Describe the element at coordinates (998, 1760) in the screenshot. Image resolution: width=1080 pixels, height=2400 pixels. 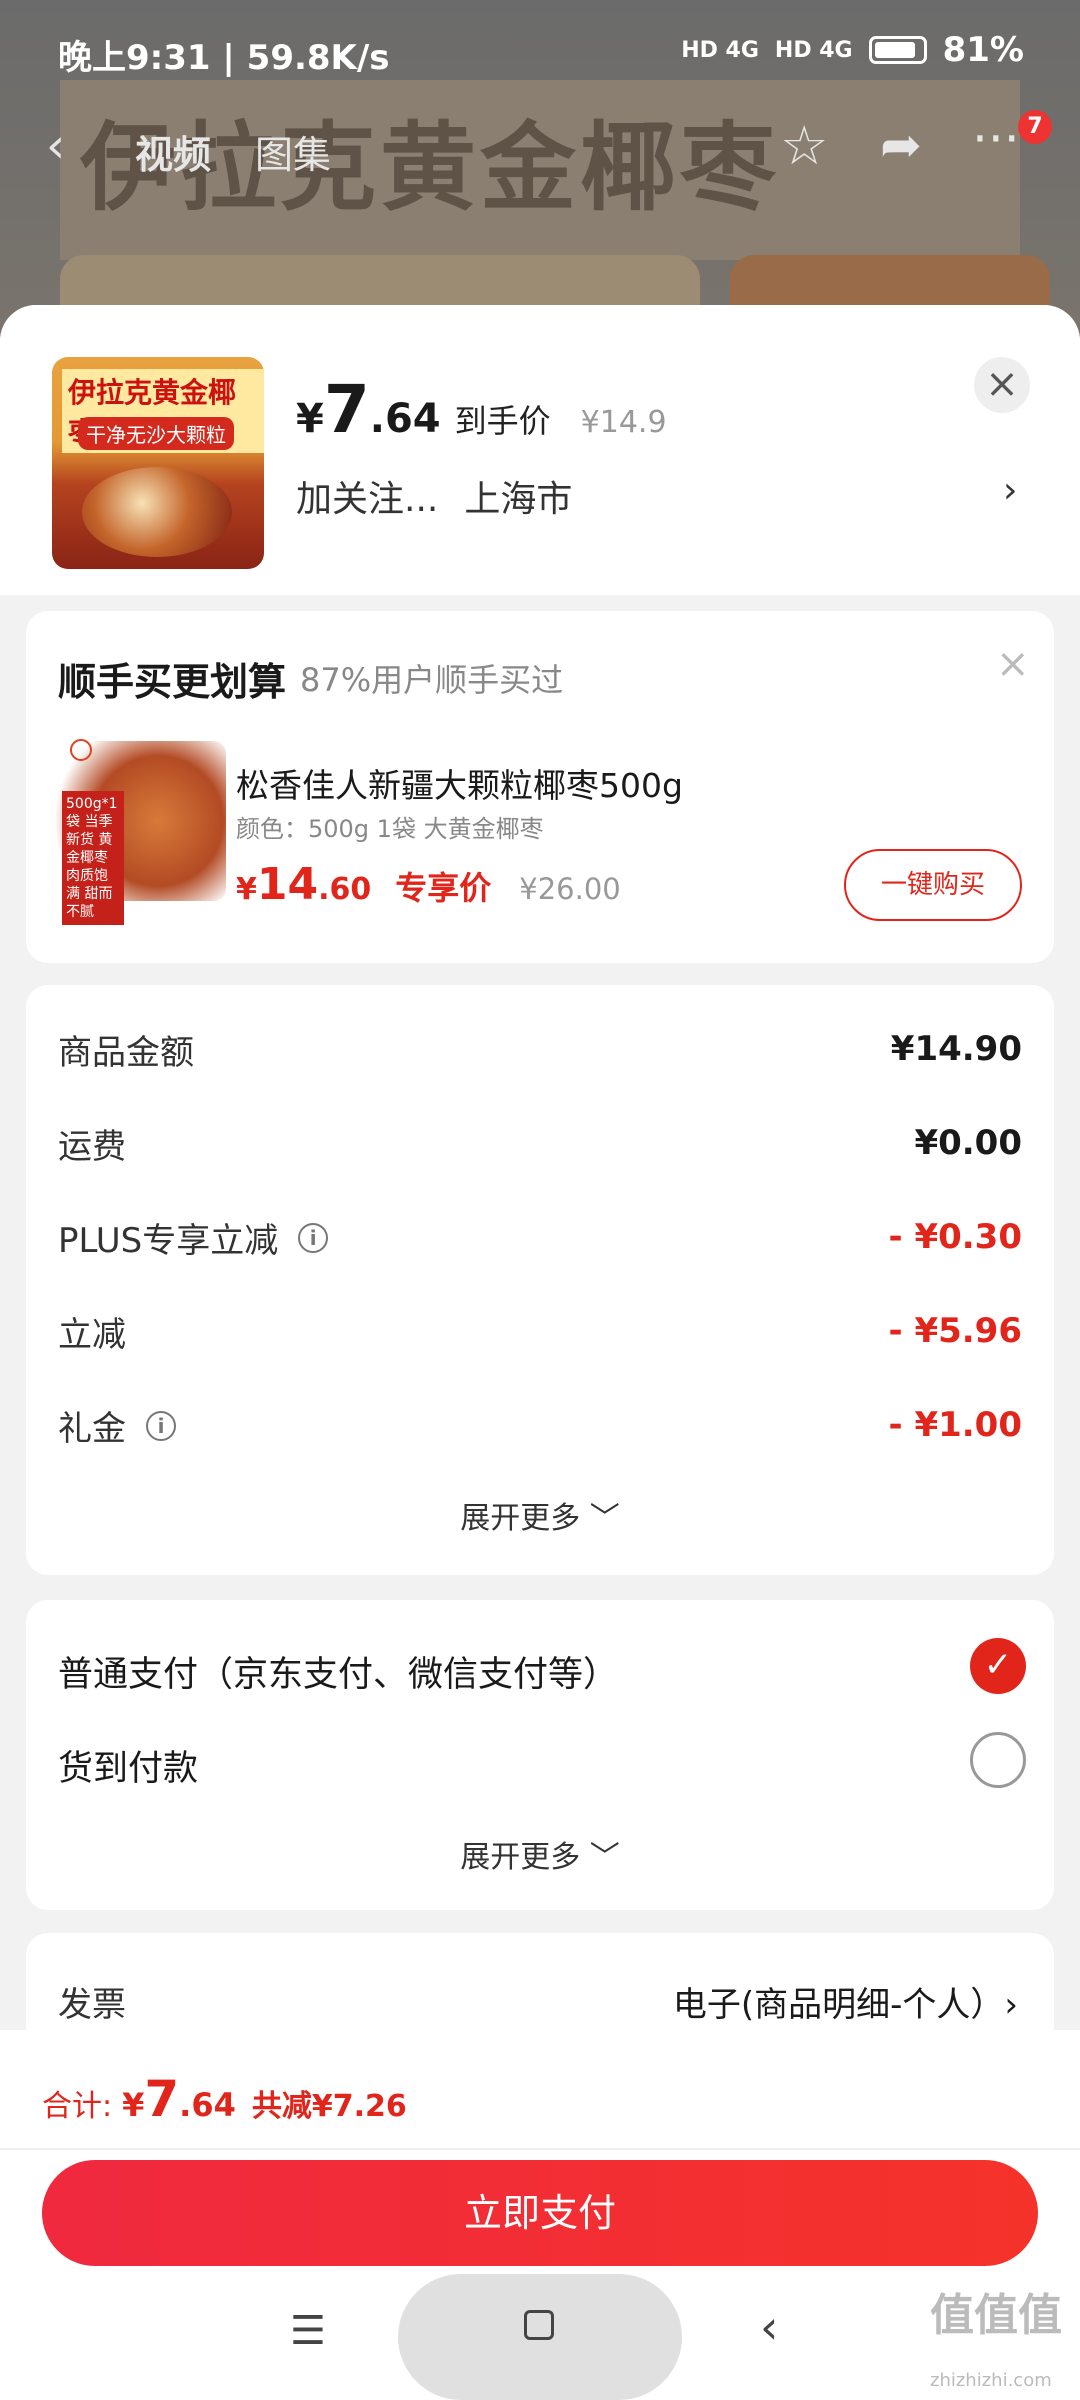
I see `unchecked-radio-icon` at that location.